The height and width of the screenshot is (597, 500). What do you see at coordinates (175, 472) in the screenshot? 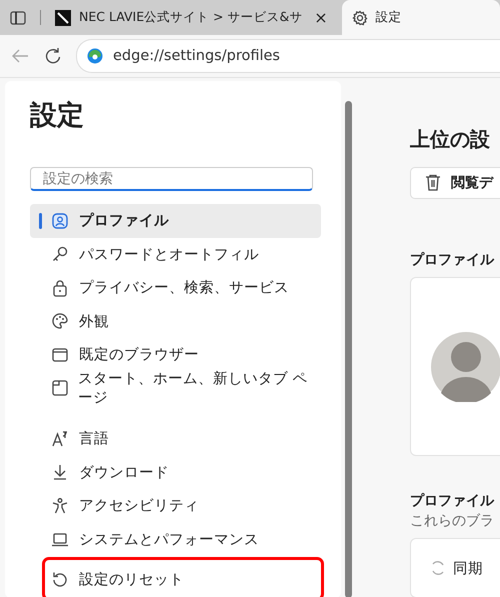
I see `sidebar-item: ダウンロード` at bounding box center [175, 472].